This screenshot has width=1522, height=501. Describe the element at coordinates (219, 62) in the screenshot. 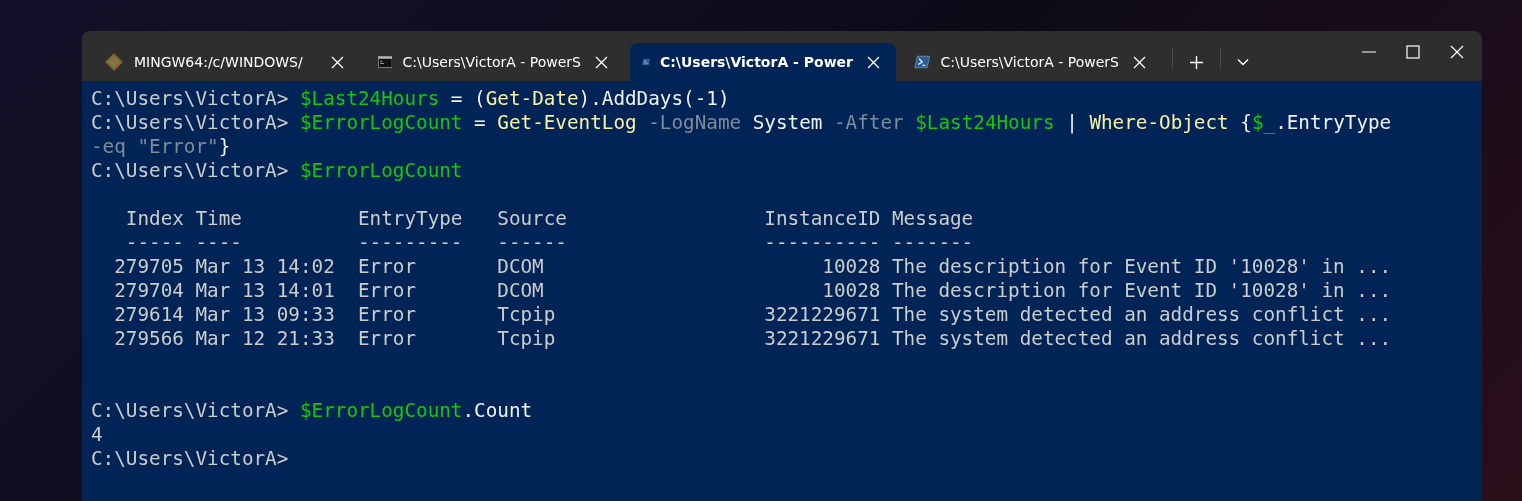

I see `tab-title: MINGW64:/c/WINDOWS/` at that location.